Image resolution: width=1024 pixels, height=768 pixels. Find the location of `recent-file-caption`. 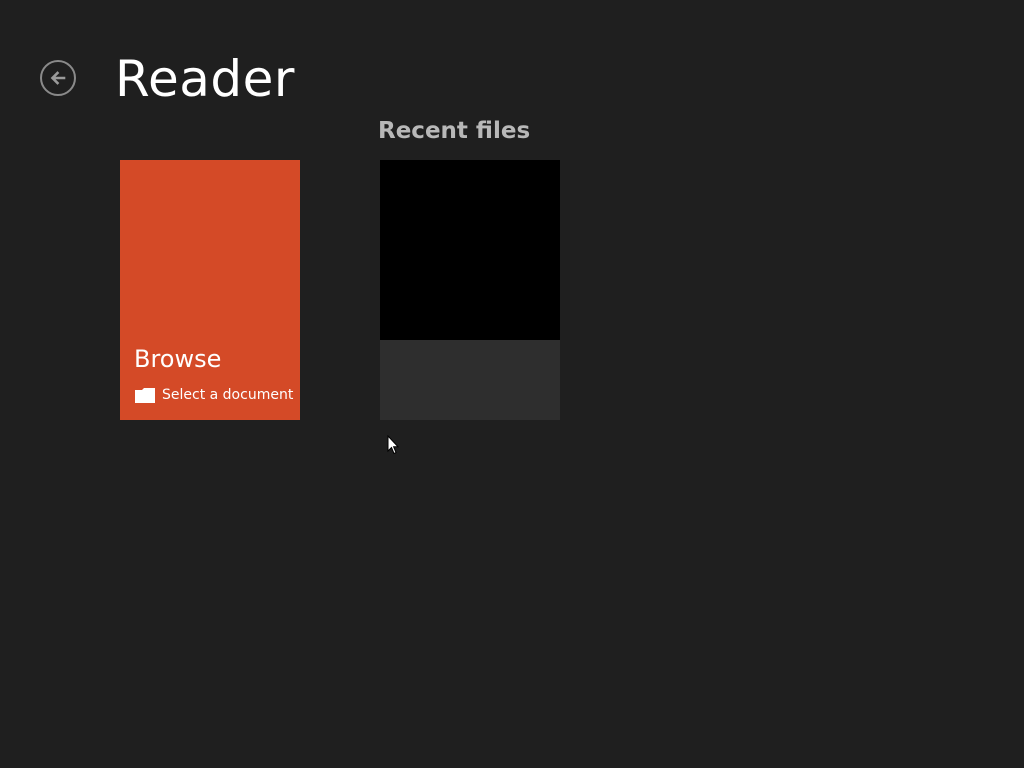

recent-file-caption is located at coordinates (470, 380).